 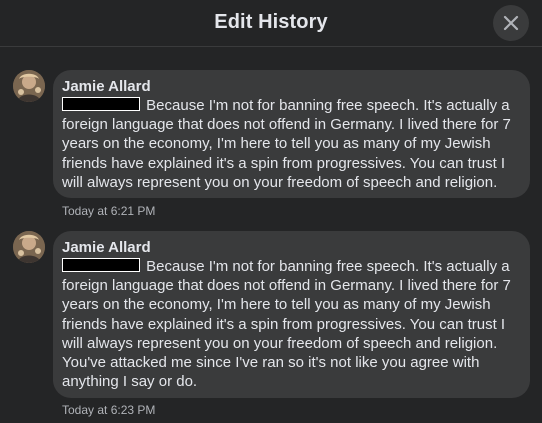 What do you see at coordinates (108, 410) in the screenshot?
I see `timestamp: Today at 6:23 PM` at bounding box center [108, 410].